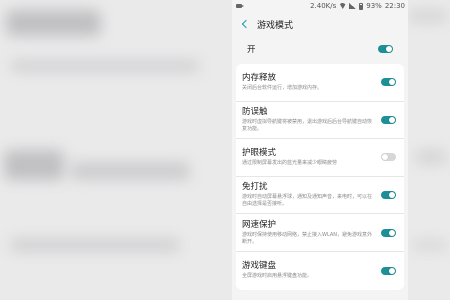 Image resolution: width=450 pixels, height=300 pixels. What do you see at coordinates (388, 82) in the screenshot?
I see `memory-release-toggle` at bounding box center [388, 82].